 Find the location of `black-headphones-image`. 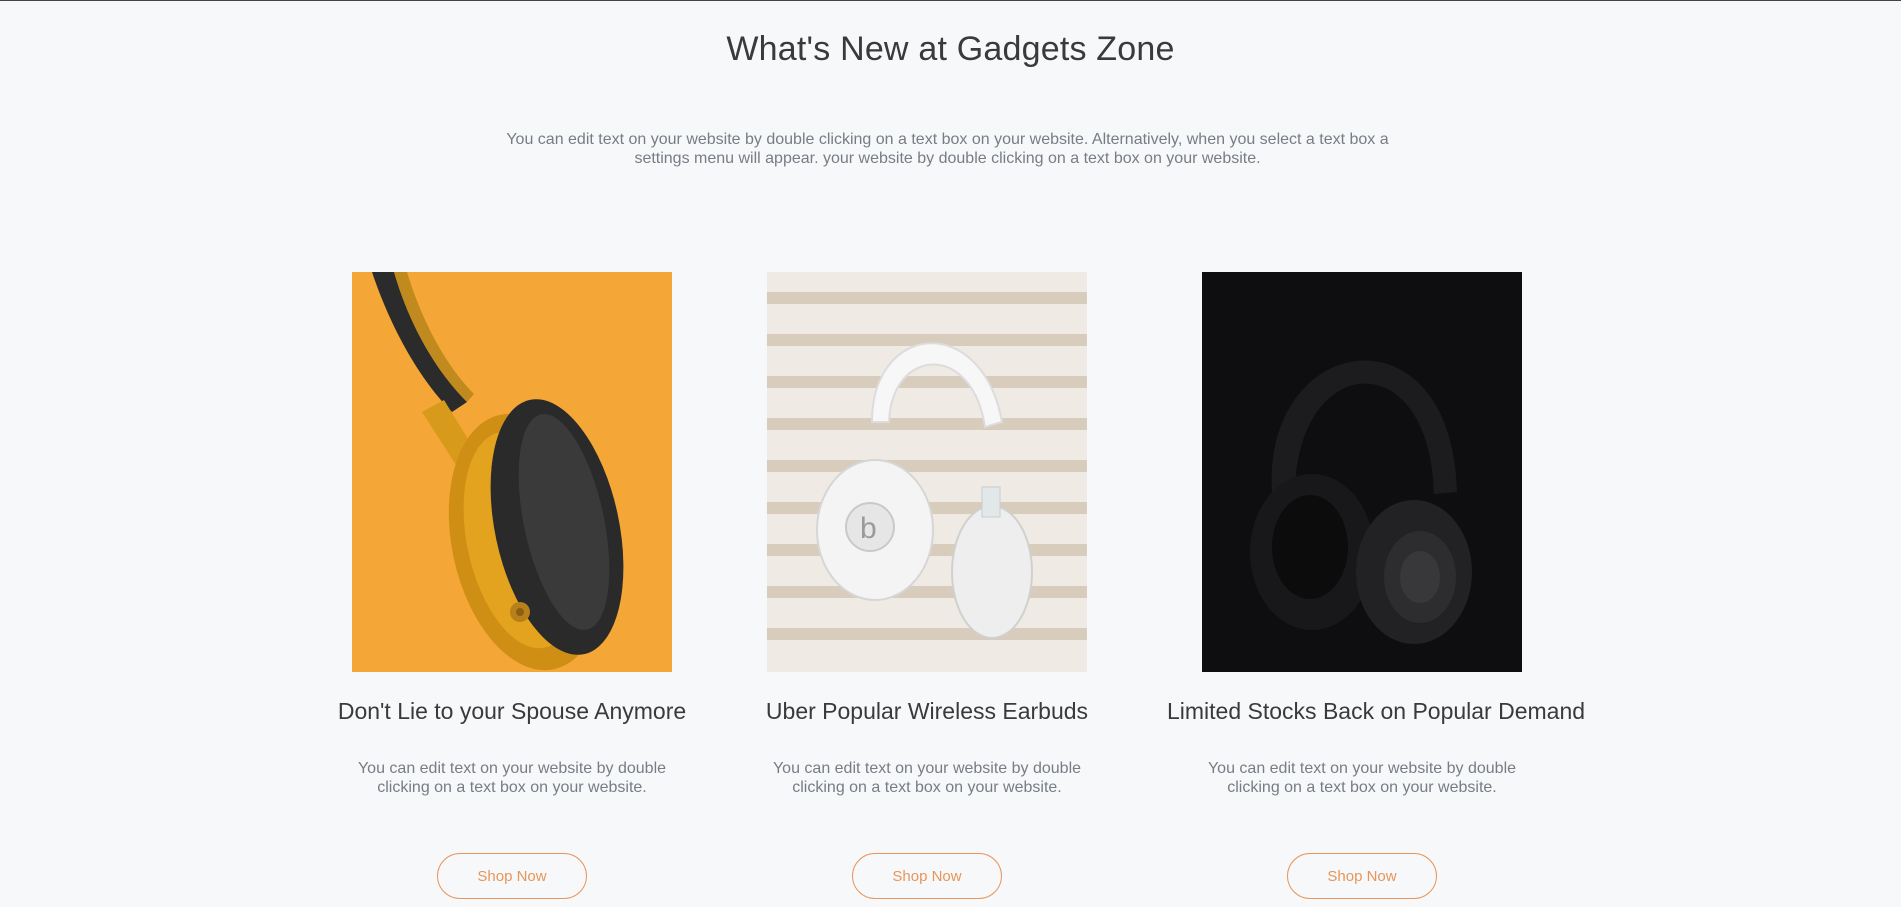

black-headphones-image is located at coordinates (1362, 472).